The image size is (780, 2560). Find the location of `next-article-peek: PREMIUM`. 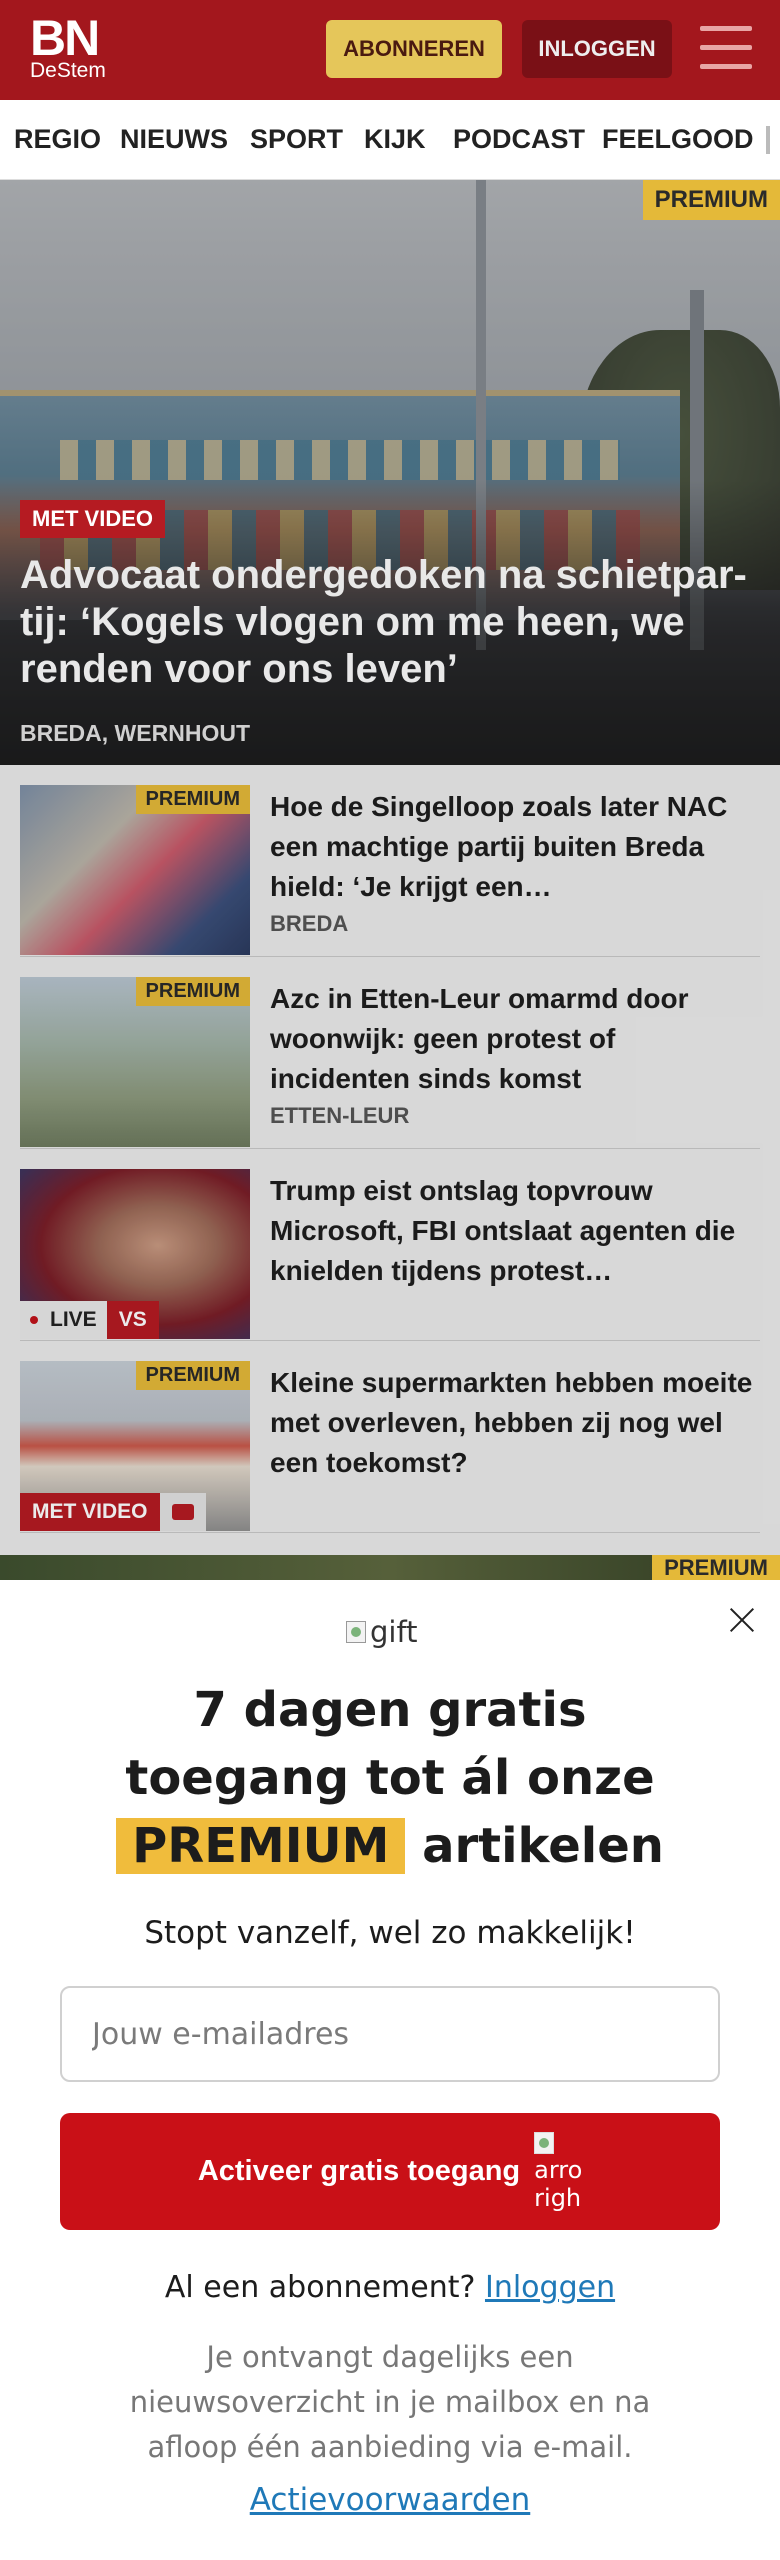

next-article-peek: PREMIUM is located at coordinates (390, 1567).